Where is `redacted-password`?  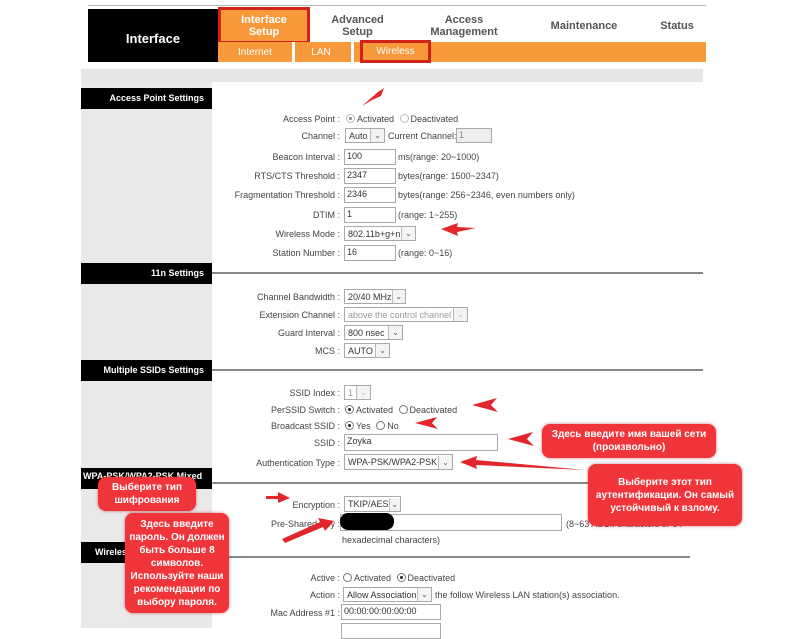
redacted-password is located at coordinates (367, 521).